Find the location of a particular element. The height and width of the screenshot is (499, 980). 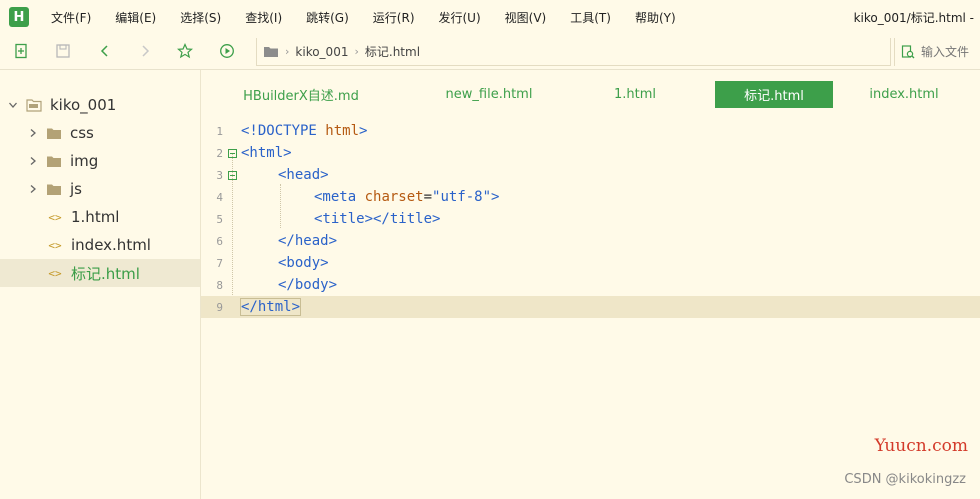

code-line: 6 </head> is located at coordinates (590, 241).